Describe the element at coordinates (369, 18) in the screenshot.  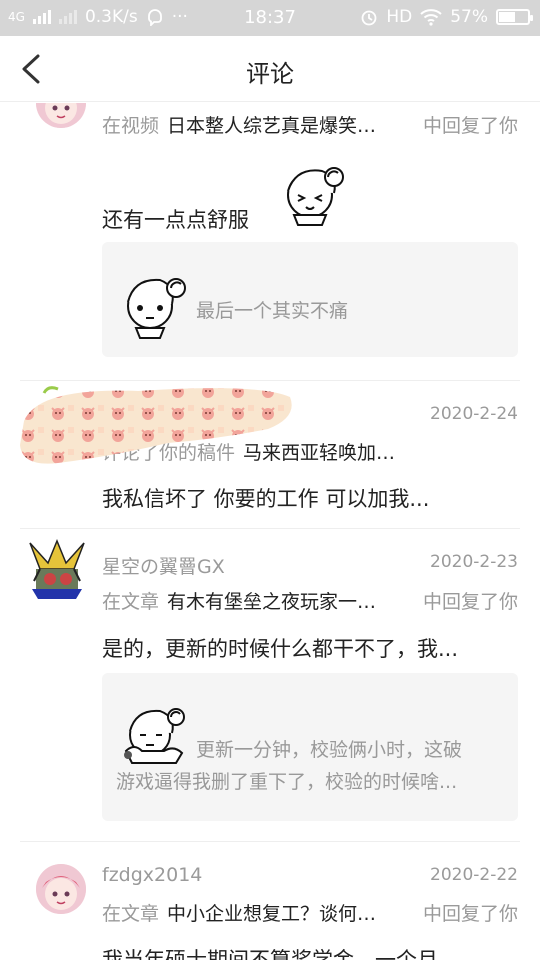
I see `alarm-icon` at that location.